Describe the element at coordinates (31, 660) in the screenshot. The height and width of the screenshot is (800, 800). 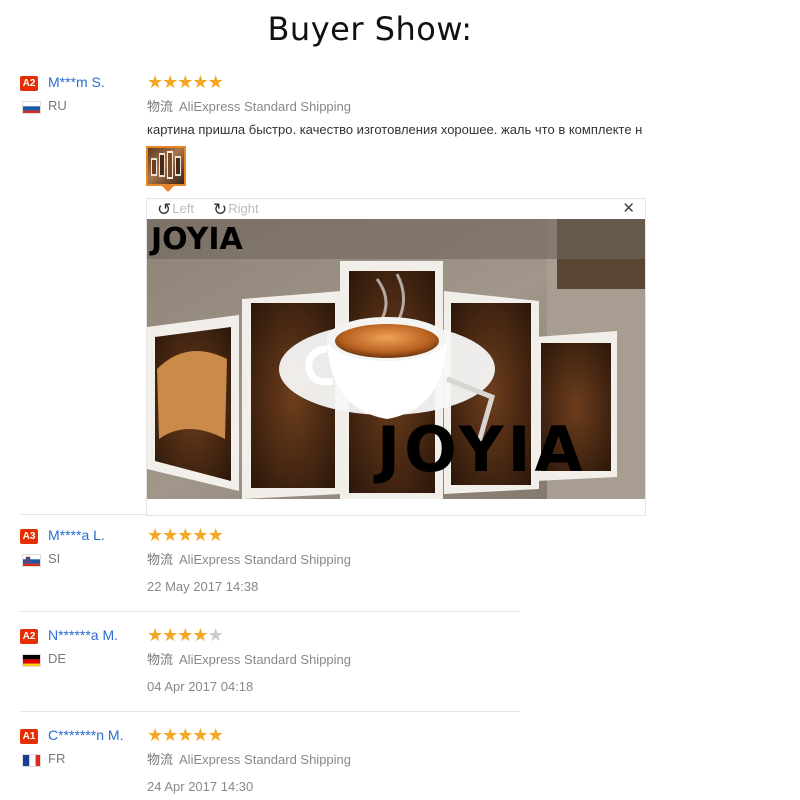
I see `flag-de-icon` at that location.